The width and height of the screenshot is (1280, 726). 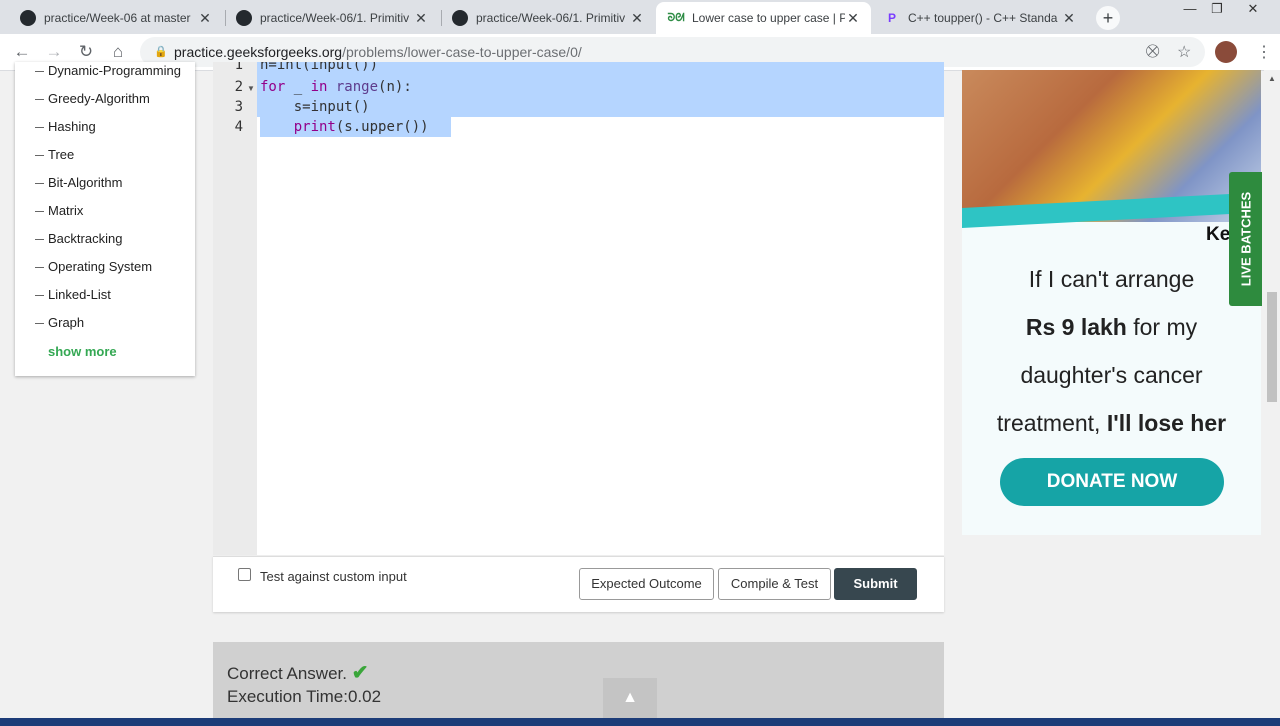 I want to click on live-batches-label: LIVE BATCHES, so click(x=1245, y=239).